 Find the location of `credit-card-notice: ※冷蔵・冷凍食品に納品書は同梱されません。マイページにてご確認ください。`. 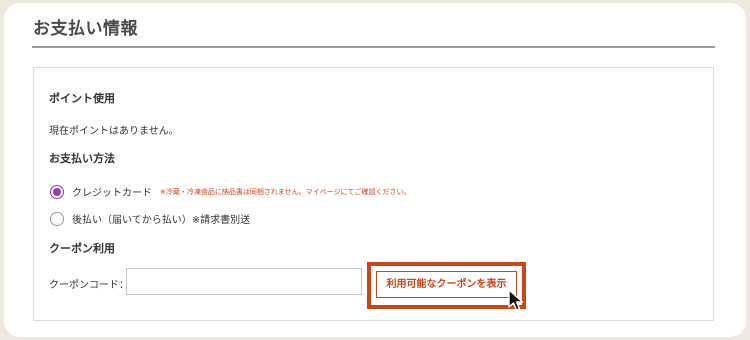

credit-card-notice: ※冷蔵・冷凍食品に納品書は同梱されません。マイページにてご確認ください。 is located at coordinates (285, 192).